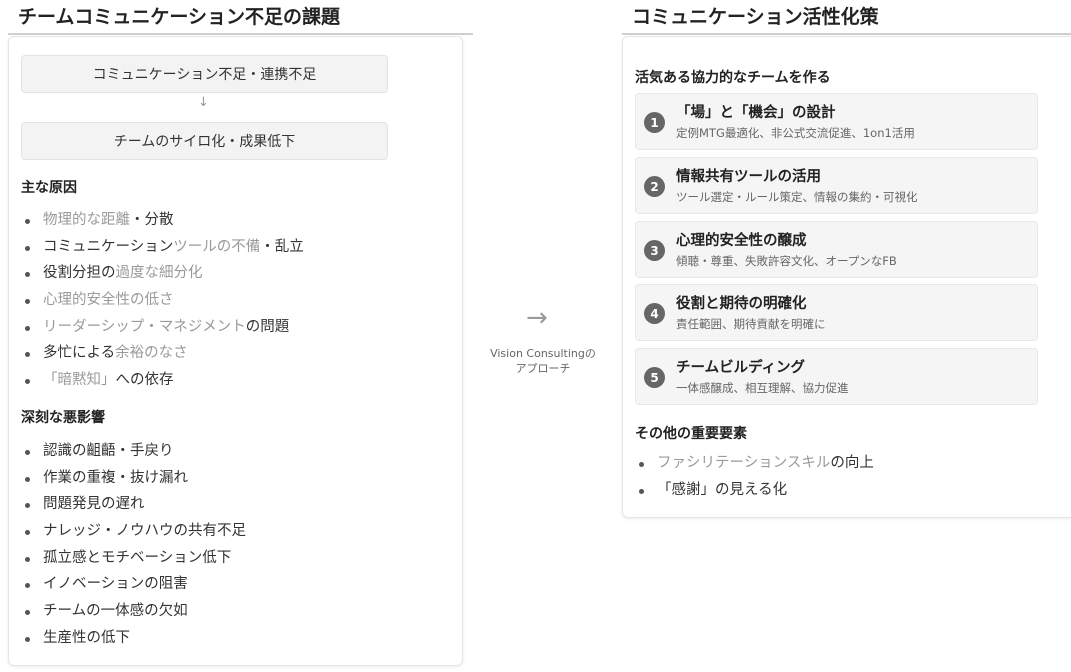 This screenshot has height=672, width=1071. I want to click on list-item: 問題発見の遅れ, so click(133, 504).